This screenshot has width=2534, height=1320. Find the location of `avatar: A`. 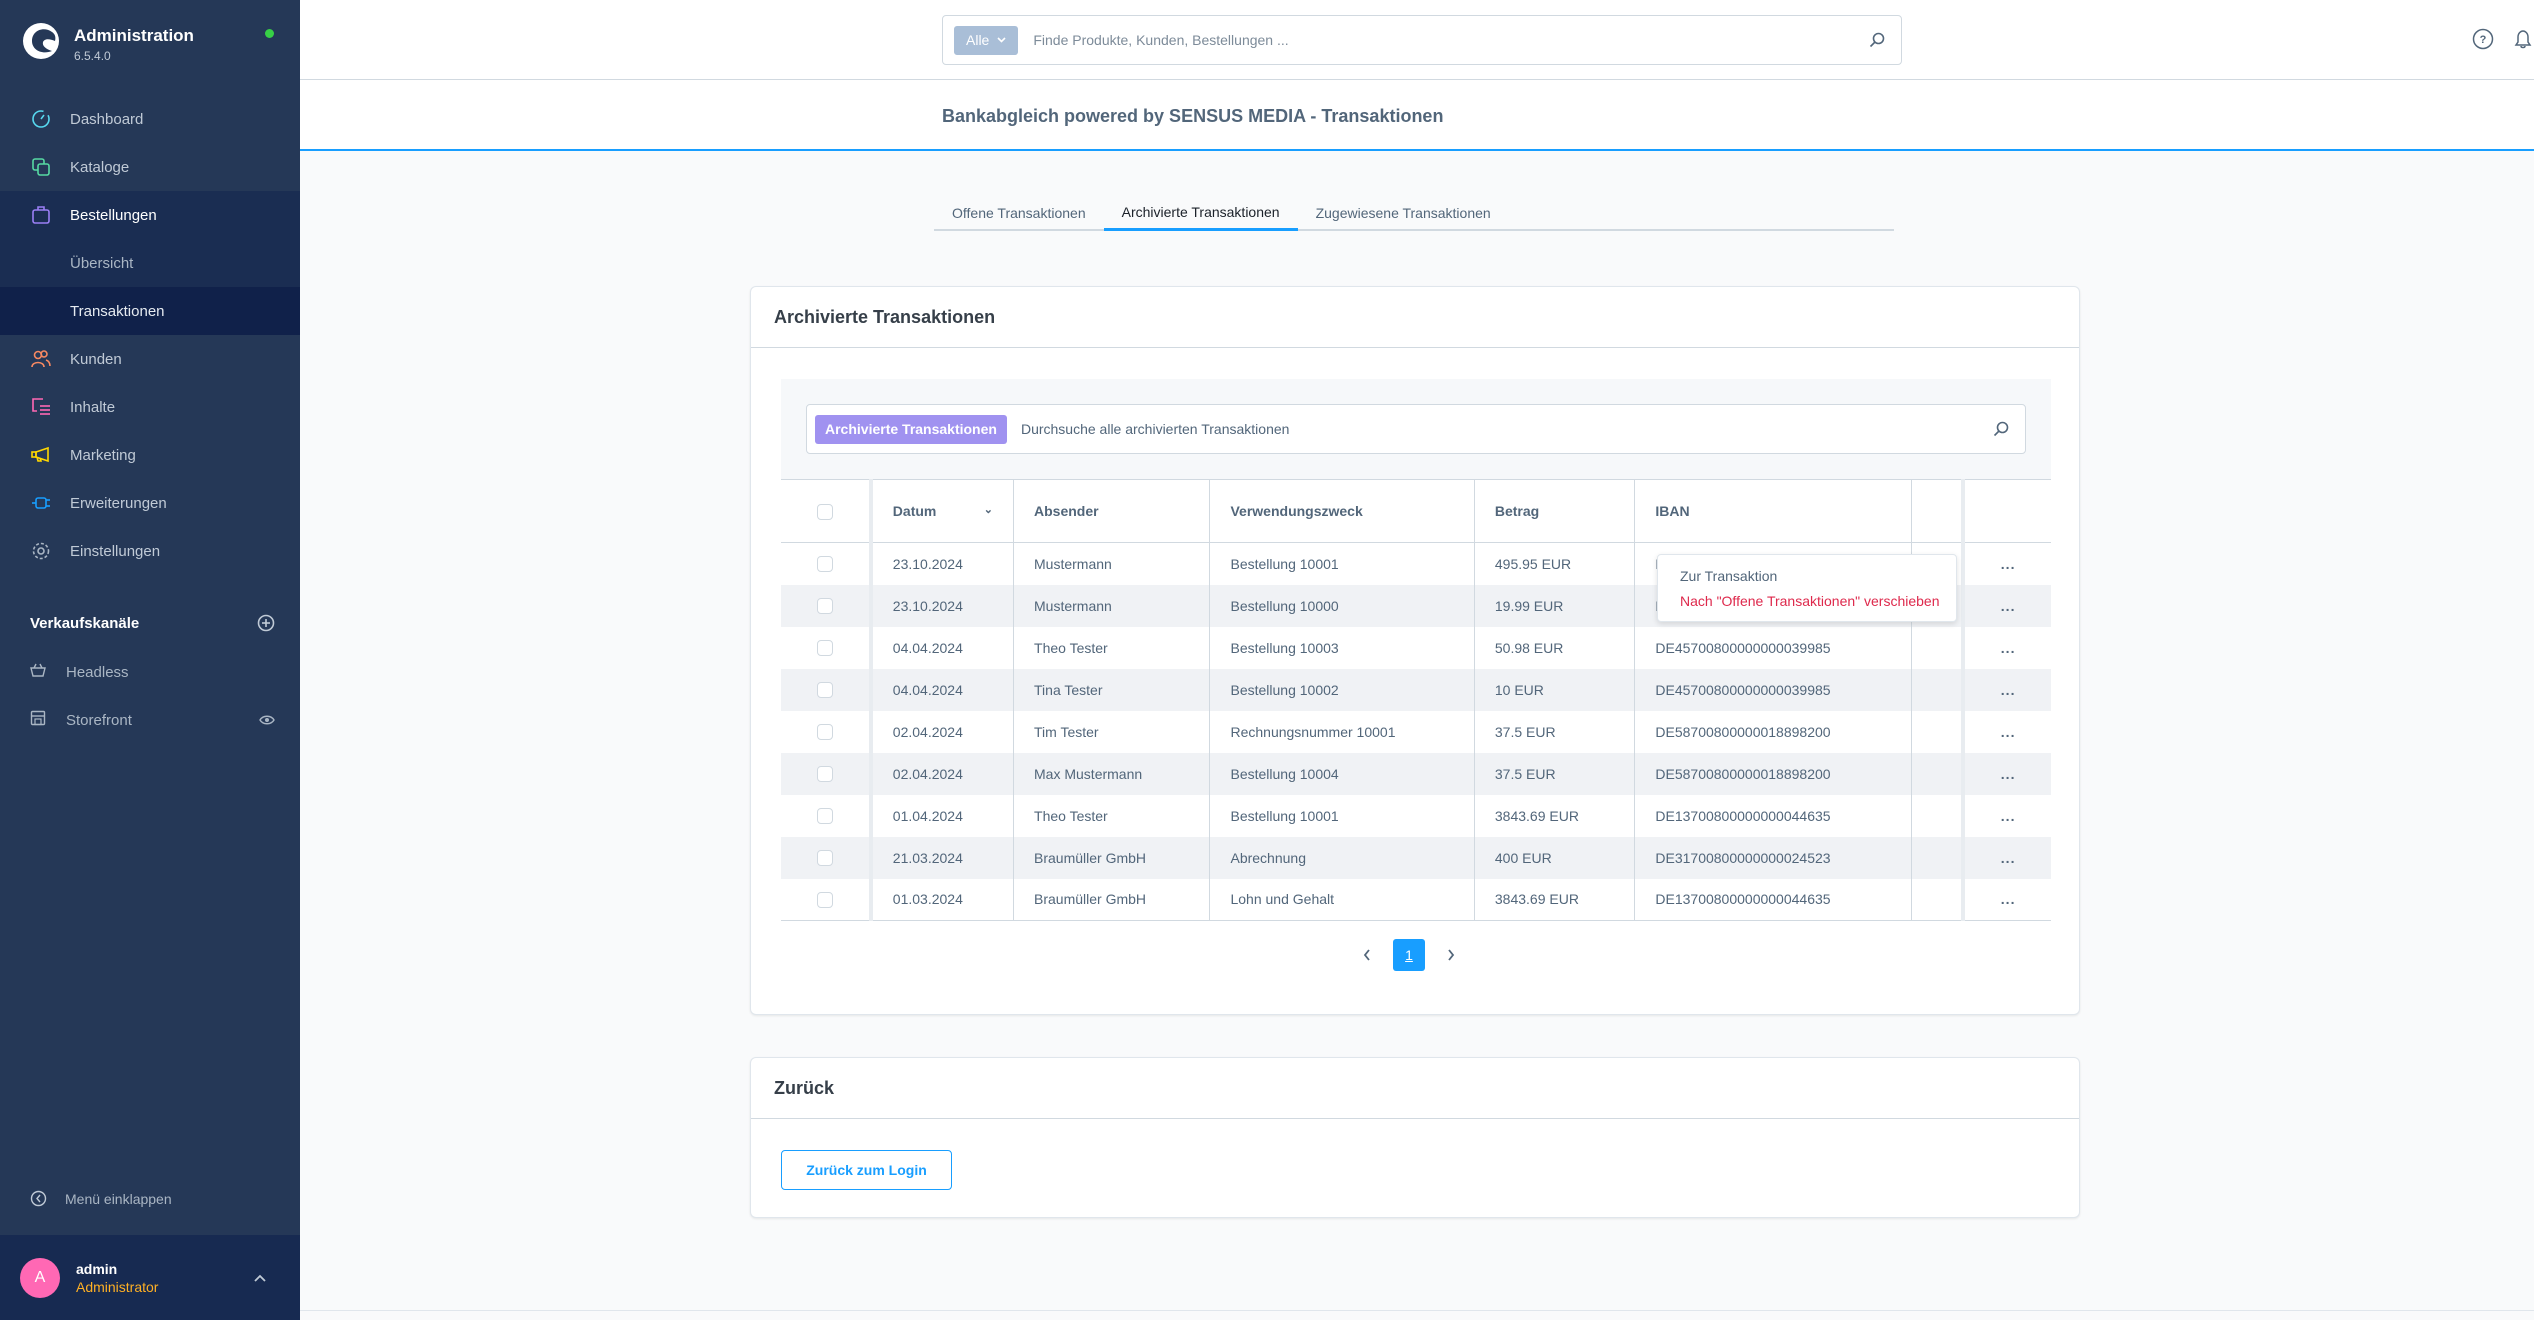

avatar: A is located at coordinates (40, 1277).